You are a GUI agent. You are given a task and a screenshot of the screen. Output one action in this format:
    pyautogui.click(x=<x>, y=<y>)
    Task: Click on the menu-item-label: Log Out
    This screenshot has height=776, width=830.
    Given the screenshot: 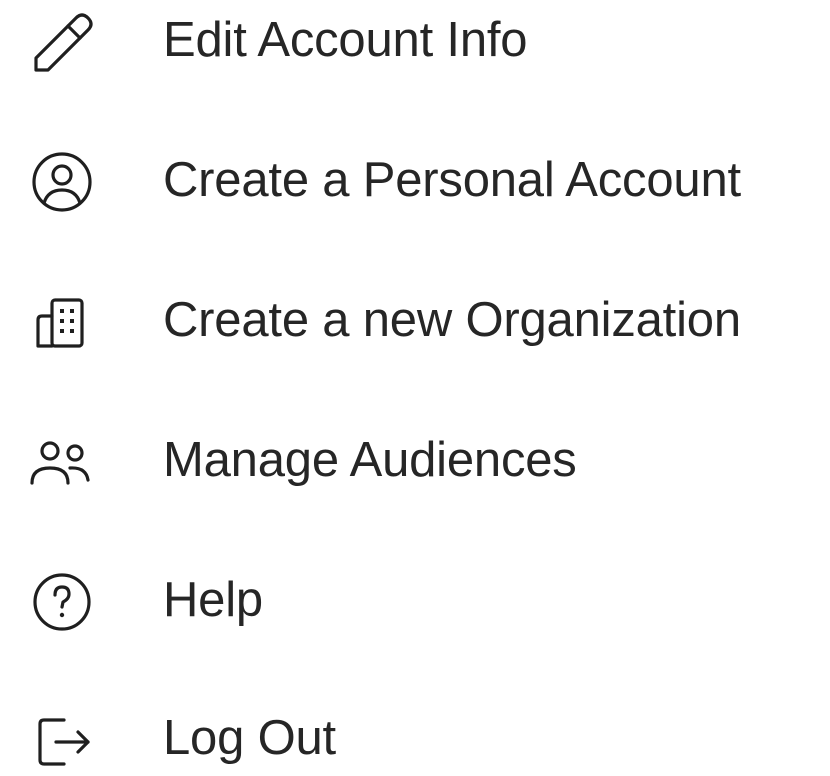 What is the action you would take?
    pyautogui.click(x=249, y=738)
    